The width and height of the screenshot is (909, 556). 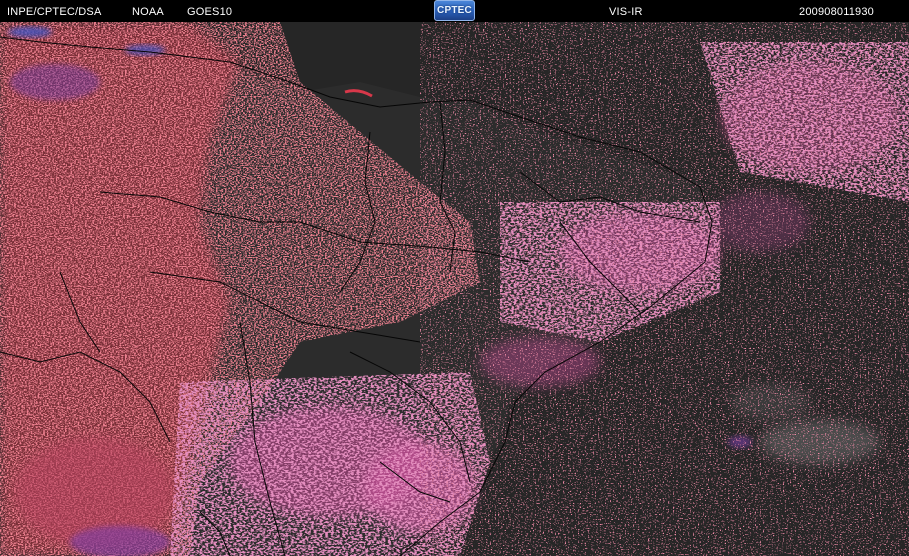 What do you see at coordinates (148, 12) in the screenshot?
I see `agency-label: NOAA` at bounding box center [148, 12].